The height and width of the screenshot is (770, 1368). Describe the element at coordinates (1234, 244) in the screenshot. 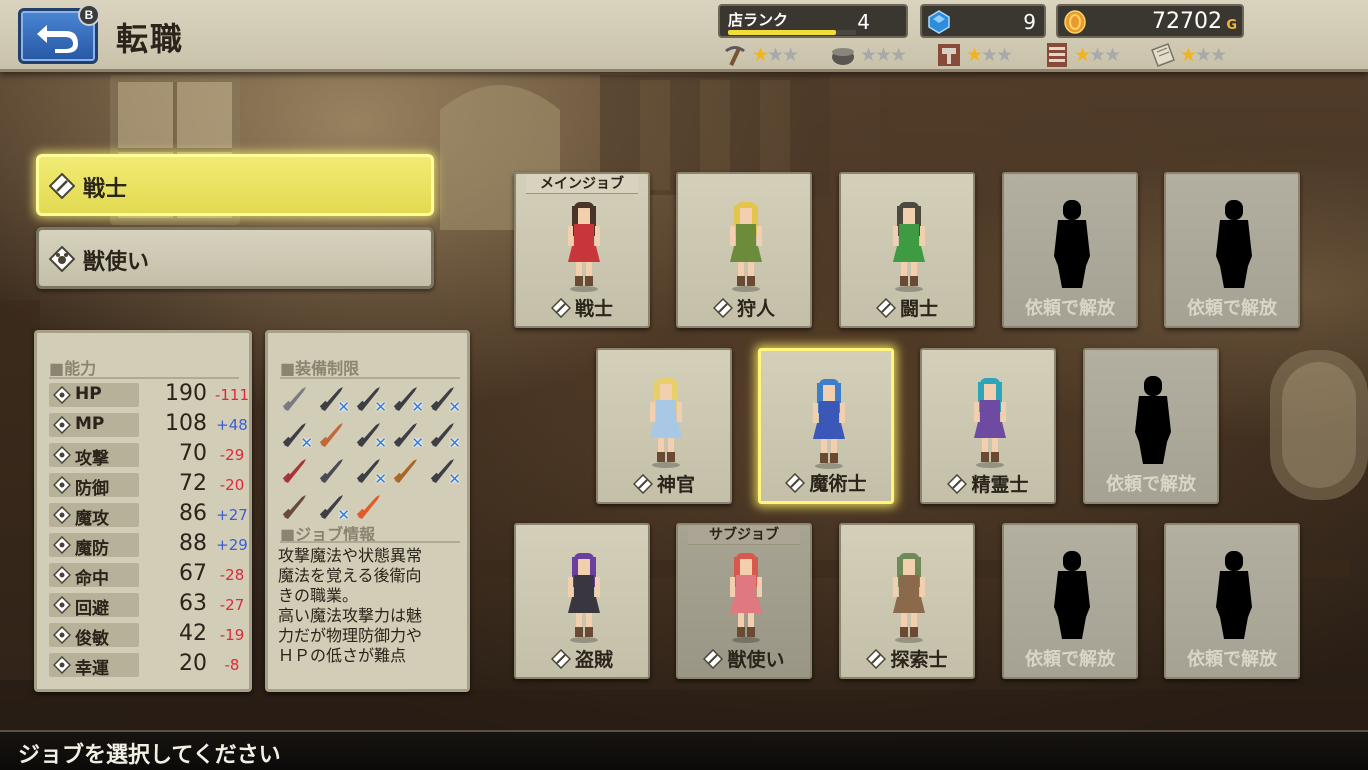

I see `locked-silhouette` at that location.